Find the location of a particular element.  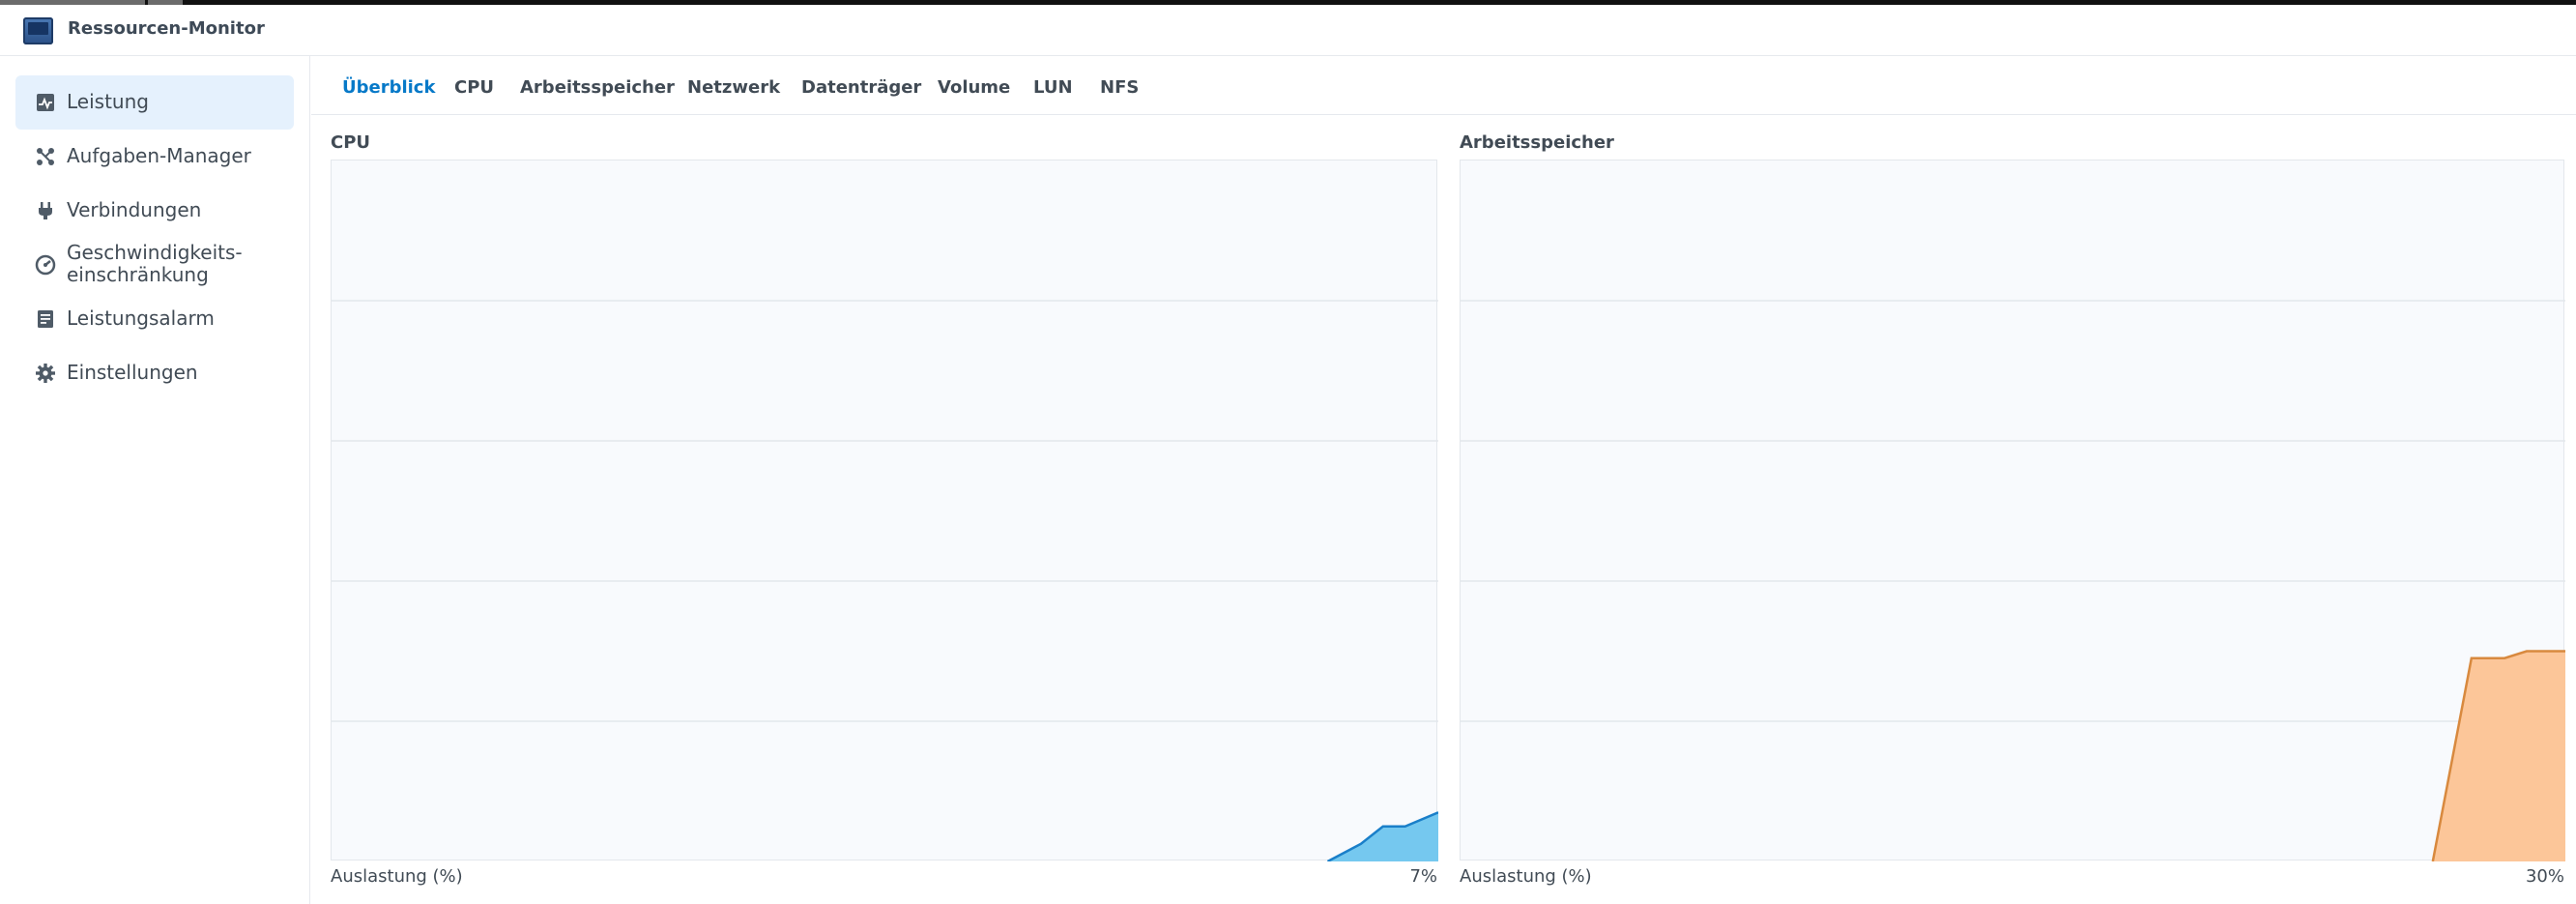

cpu-usage-area is located at coordinates (885, 836).